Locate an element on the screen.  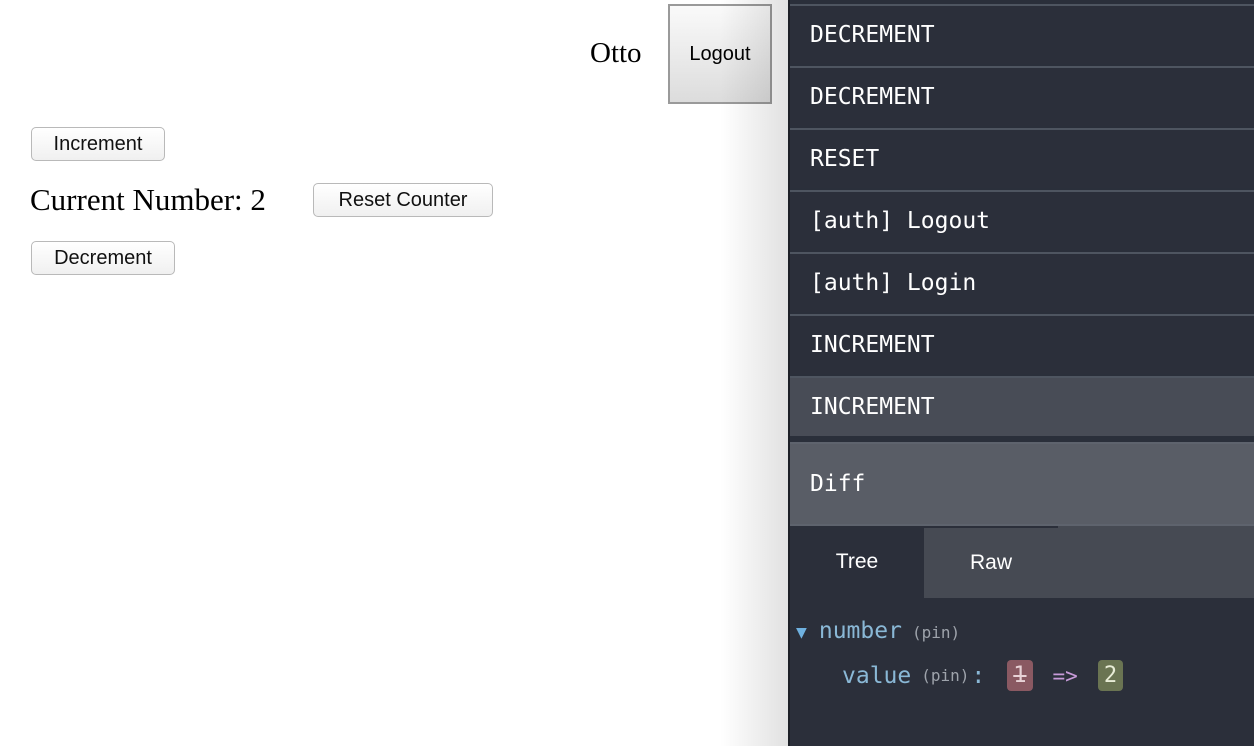
increment-button: Increment is located at coordinates (98, 144).